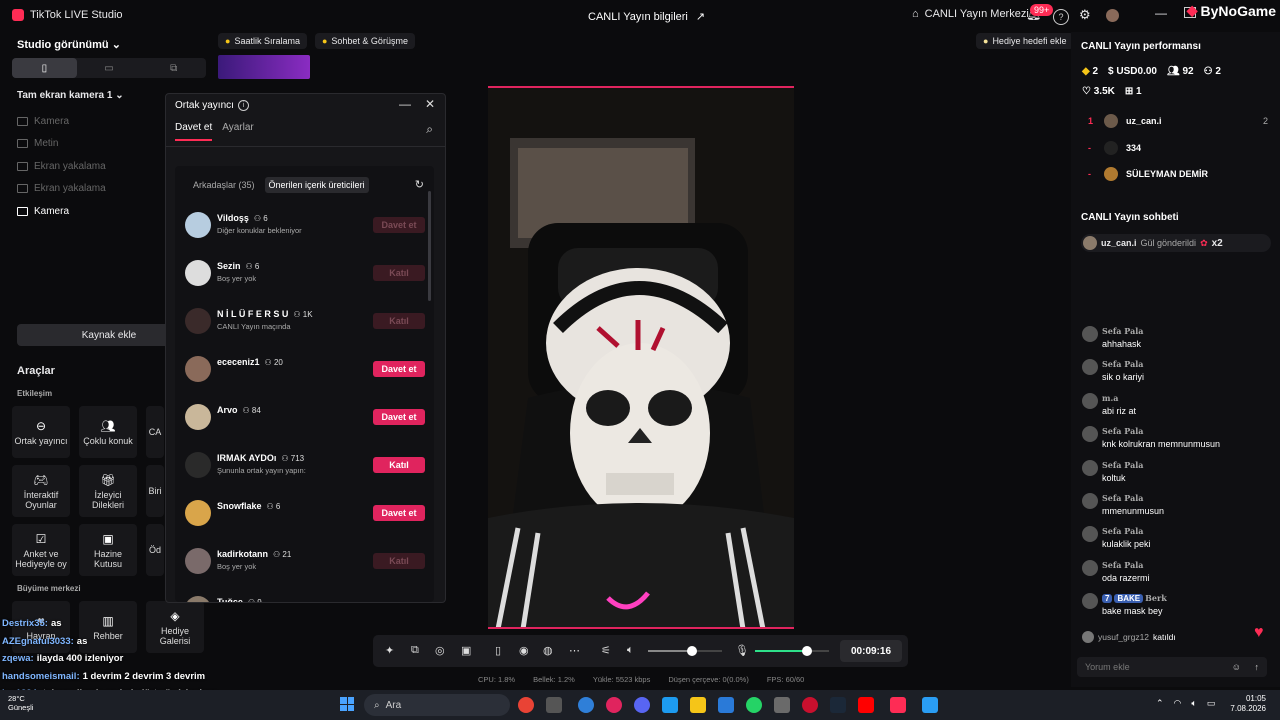  What do you see at coordinates (1176, 374) in the screenshot?
I see `chat-message: Sefa Pala sik o kariyi` at bounding box center [1176, 374].